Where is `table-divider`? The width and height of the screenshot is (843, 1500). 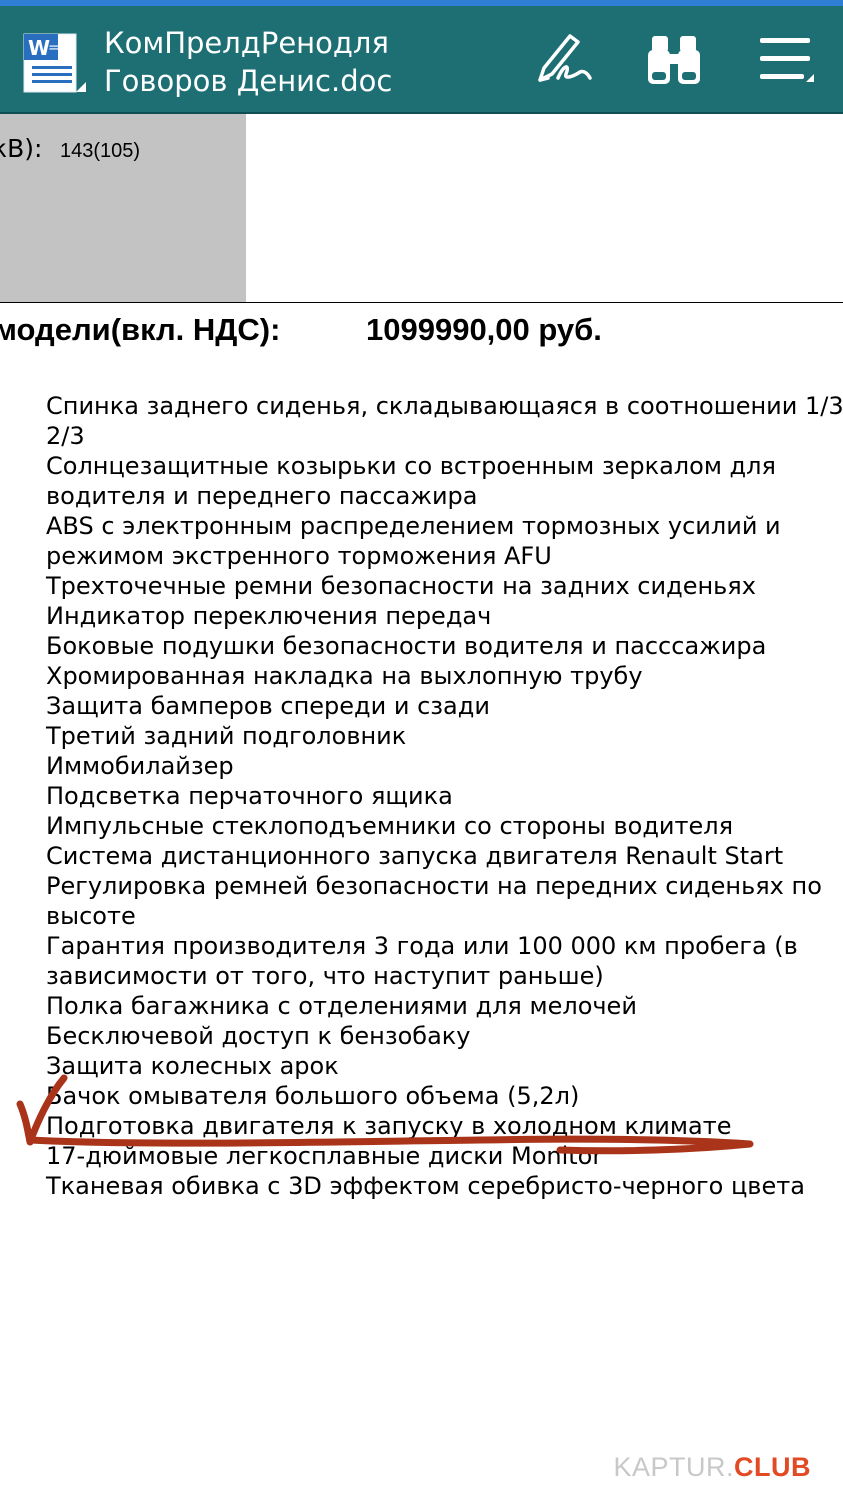 table-divider is located at coordinates (421, 302).